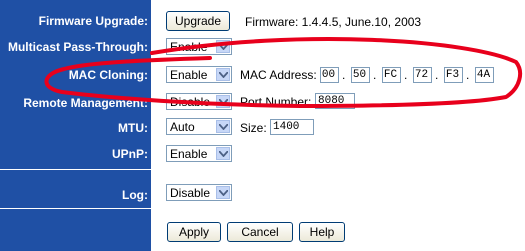  What do you see at coordinates (260, 232) in the screenshot?
I see `cancel-button: Cancel` at bounding box center [260, 232].